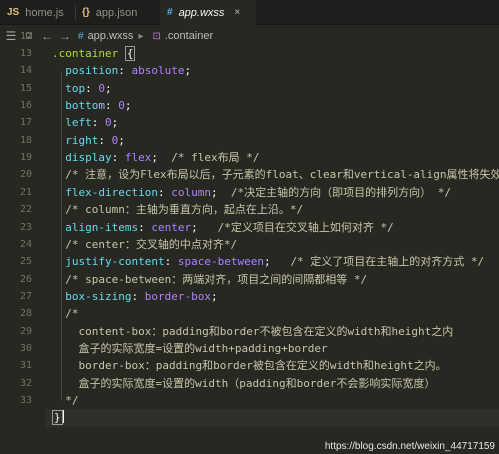  I want to click on code-line: /* column：主轴为垂直方向，起点在上沿。*/, so click(177, 209).